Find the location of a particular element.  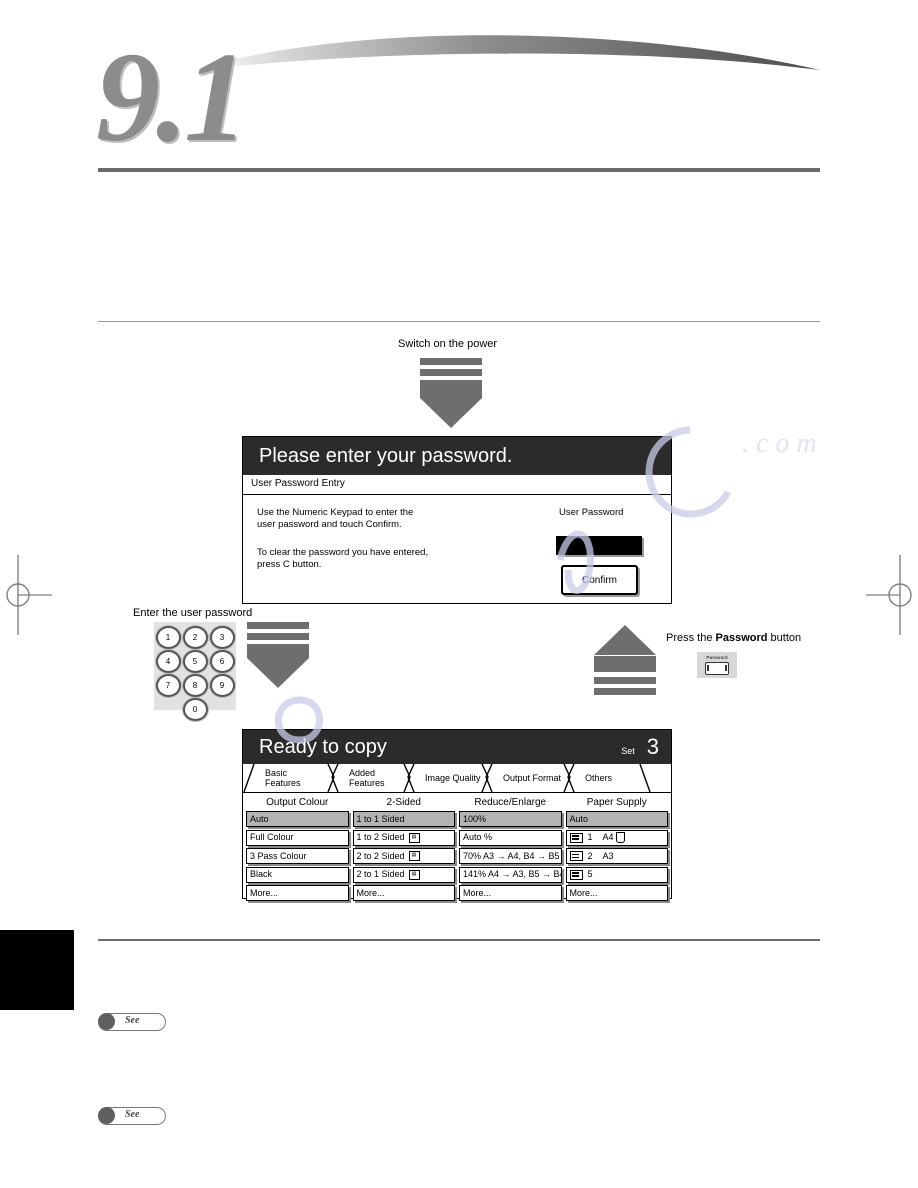

tab-others: Others is located at coordinates (607, 778).